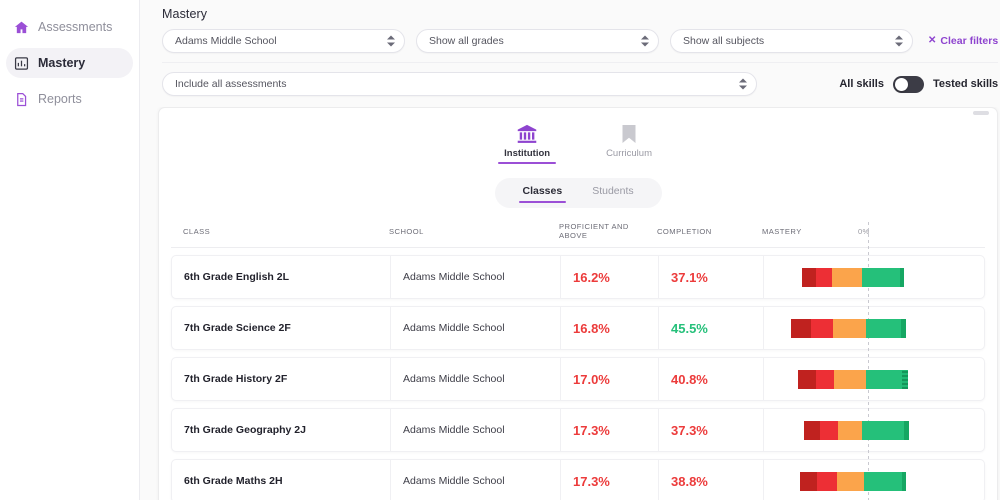 This screenshot has height=500, width=1000. What do you see at coordinates (578, 136) in the screenshot?
I see `primary-tabs: Institution Curriculum` at bounding box center [578, 136].